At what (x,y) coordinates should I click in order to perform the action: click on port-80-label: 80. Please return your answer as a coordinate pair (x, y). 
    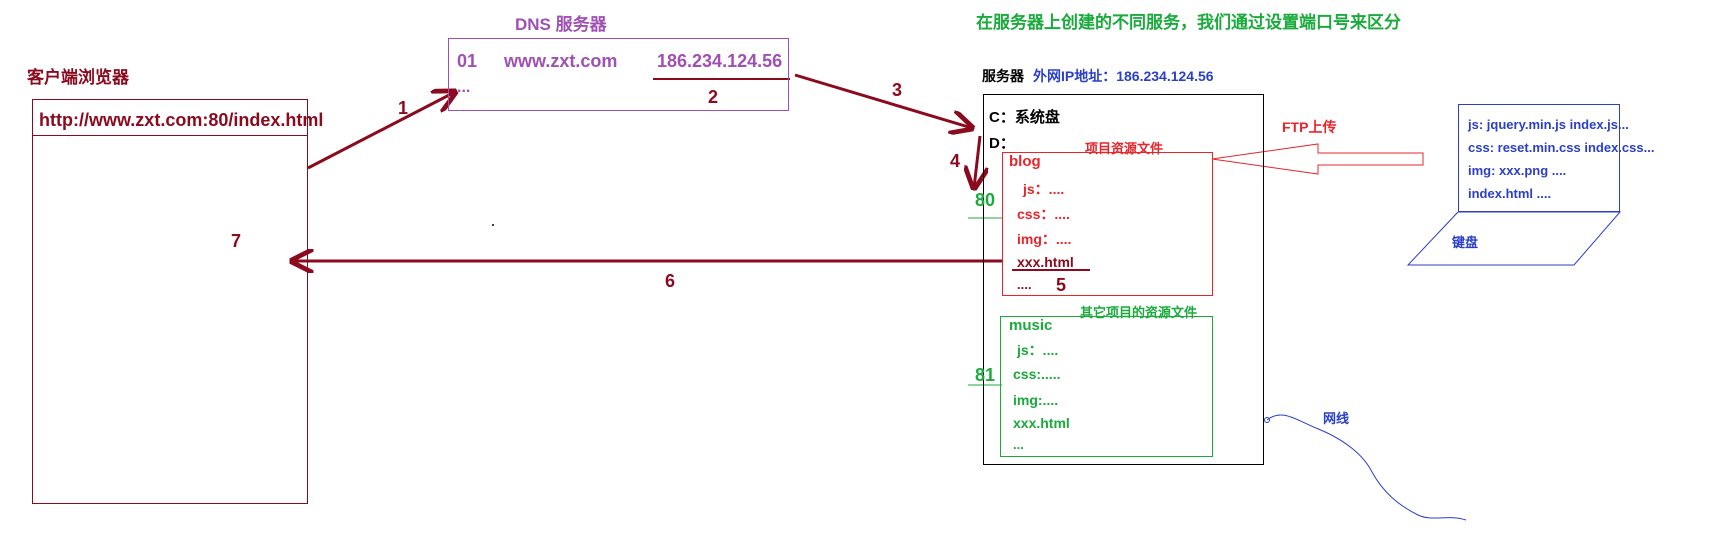
    Looking at the image, I should click on (985, 200).